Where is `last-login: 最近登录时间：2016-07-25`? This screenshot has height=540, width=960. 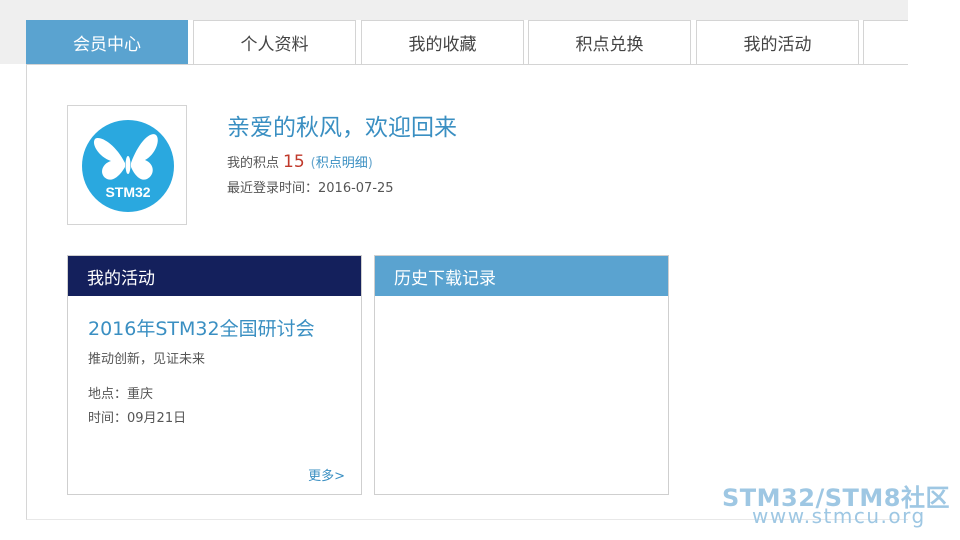
last-login: 最近登录时间：2016-07-25 is located at coordinates (310, 188).